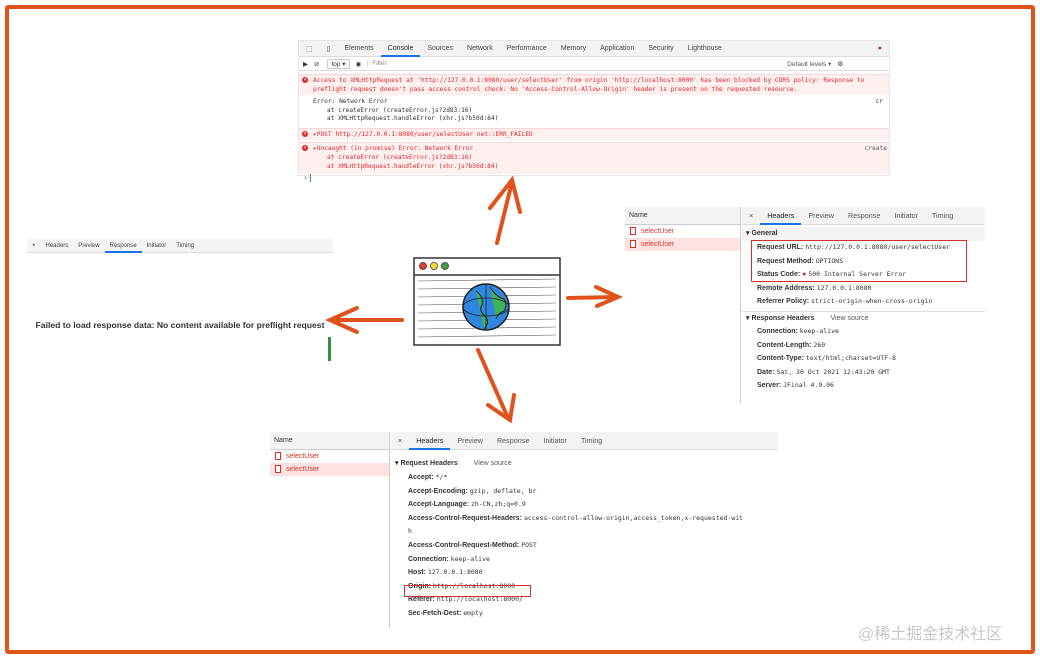 Image resolution: width=1040 pixels, height=659 pixels. Describe the element at coordinates (823, 371) in the screenshot. I see `date-row: Date: Sat, 30 Oct 2021 12:43:20 GMT` at that location.